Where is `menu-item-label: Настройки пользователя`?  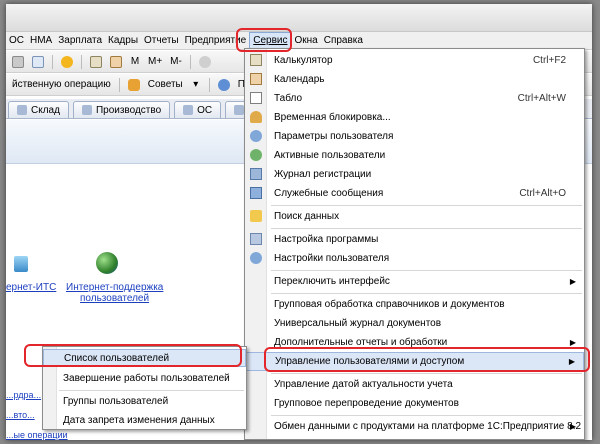
menu-item-label: Настройки пользователя is located at coordinates (332, 258).